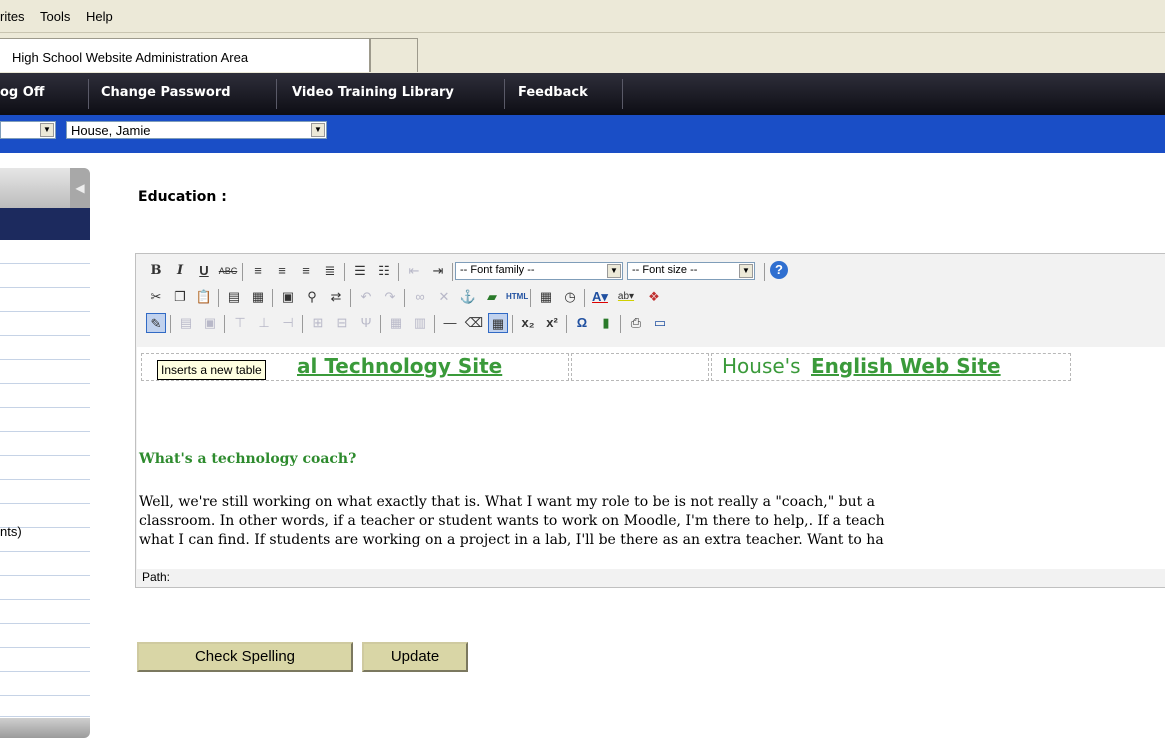 This screenshot has width=1165, height=742. What do you see at coordinates (498, 323) in the screenshot?
I see `visual-aid-icon: ▦` at bounding box center [498, 323].